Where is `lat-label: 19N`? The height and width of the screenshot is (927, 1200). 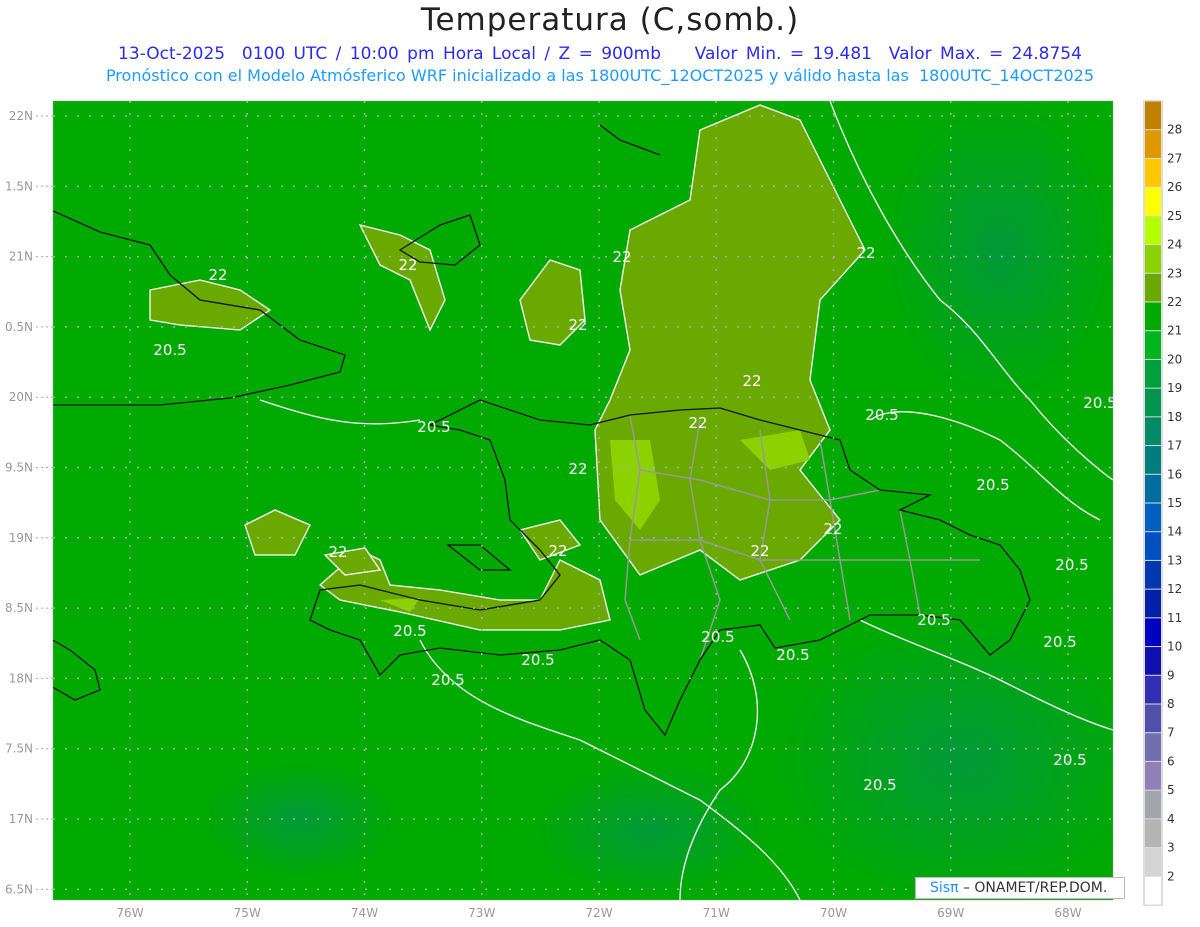
lat-label: 19N is located at coordinates (21, 538).